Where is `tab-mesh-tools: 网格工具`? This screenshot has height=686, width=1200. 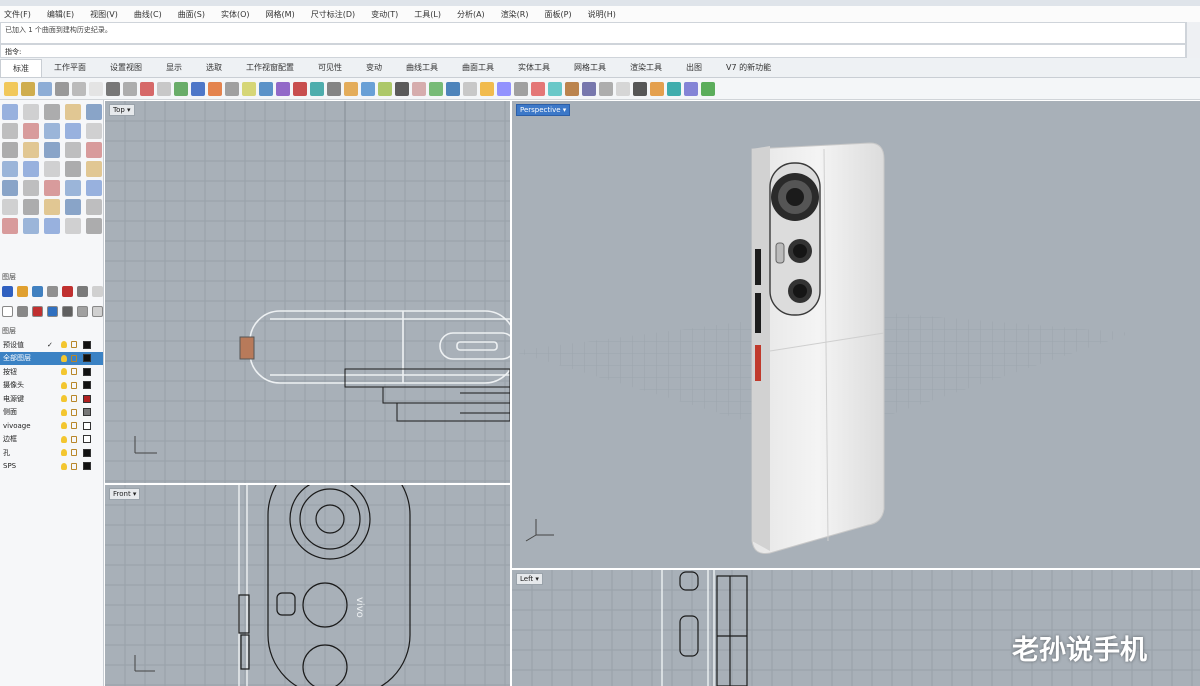
tab-mesh-tools: 网格工具 is located at coordinates (590, 67).